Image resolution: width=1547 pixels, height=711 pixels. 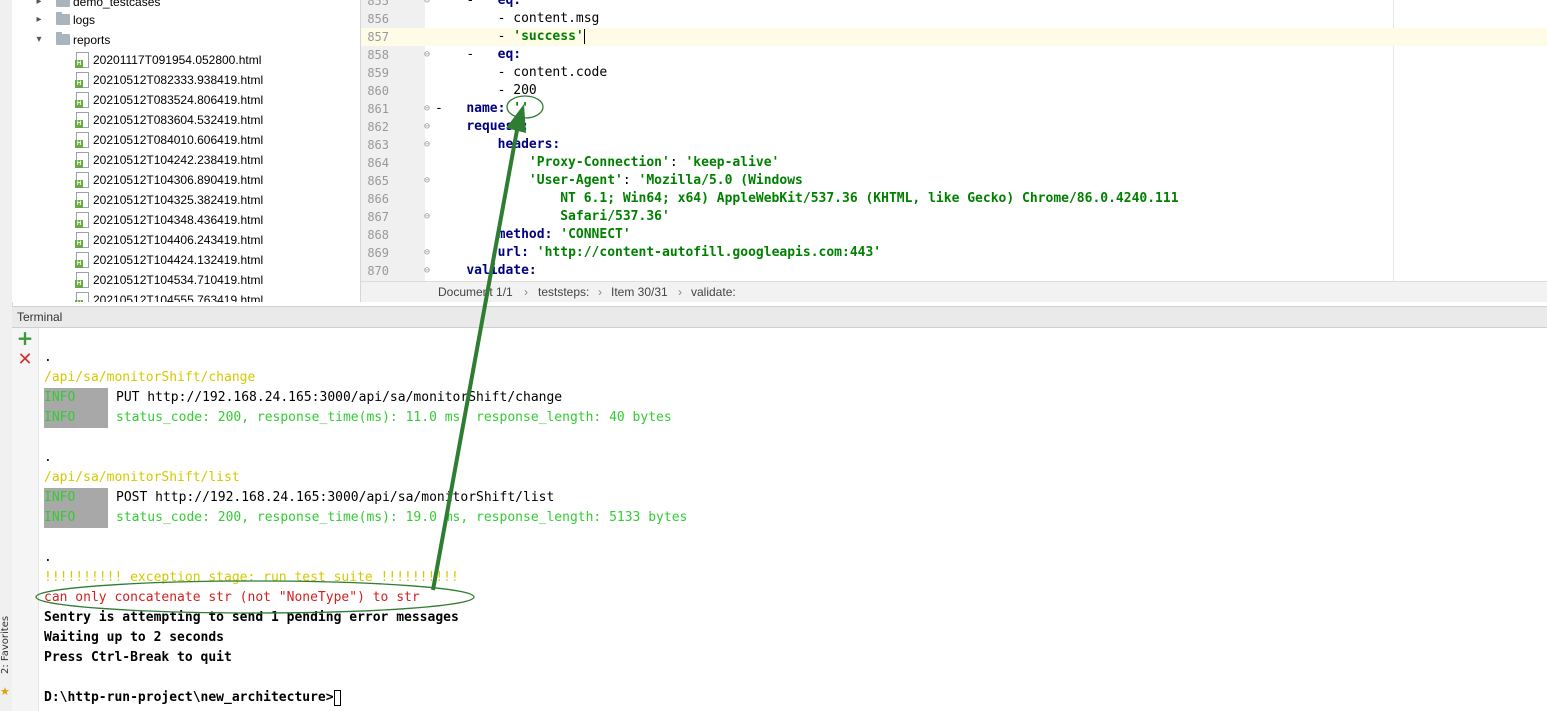 I want to click on tree-file-label: 20210512T104348.436419.html, so click(x=178, y=220).